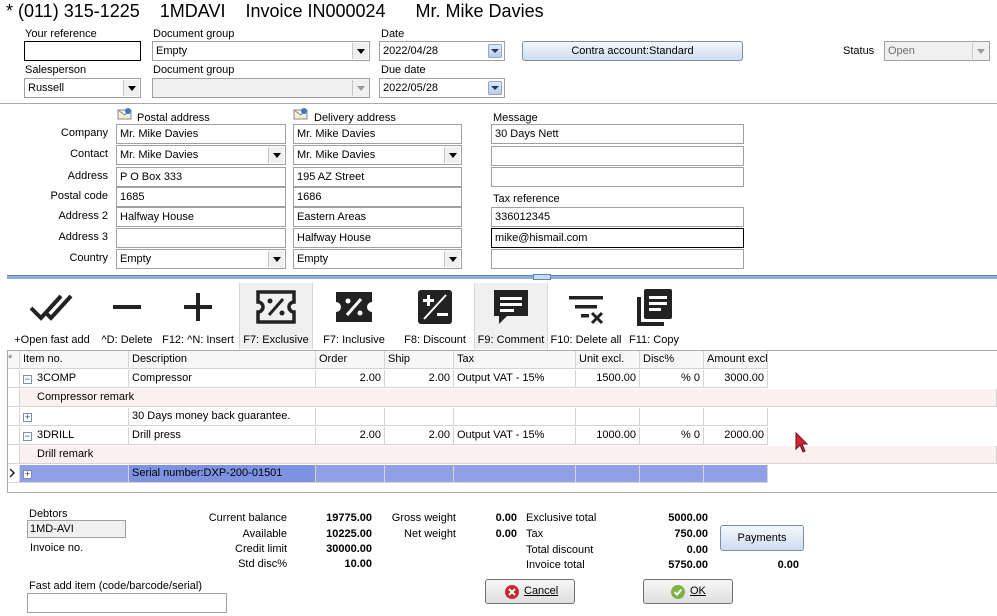  I want to click on grid-header-description: Description, so click(222, 360).